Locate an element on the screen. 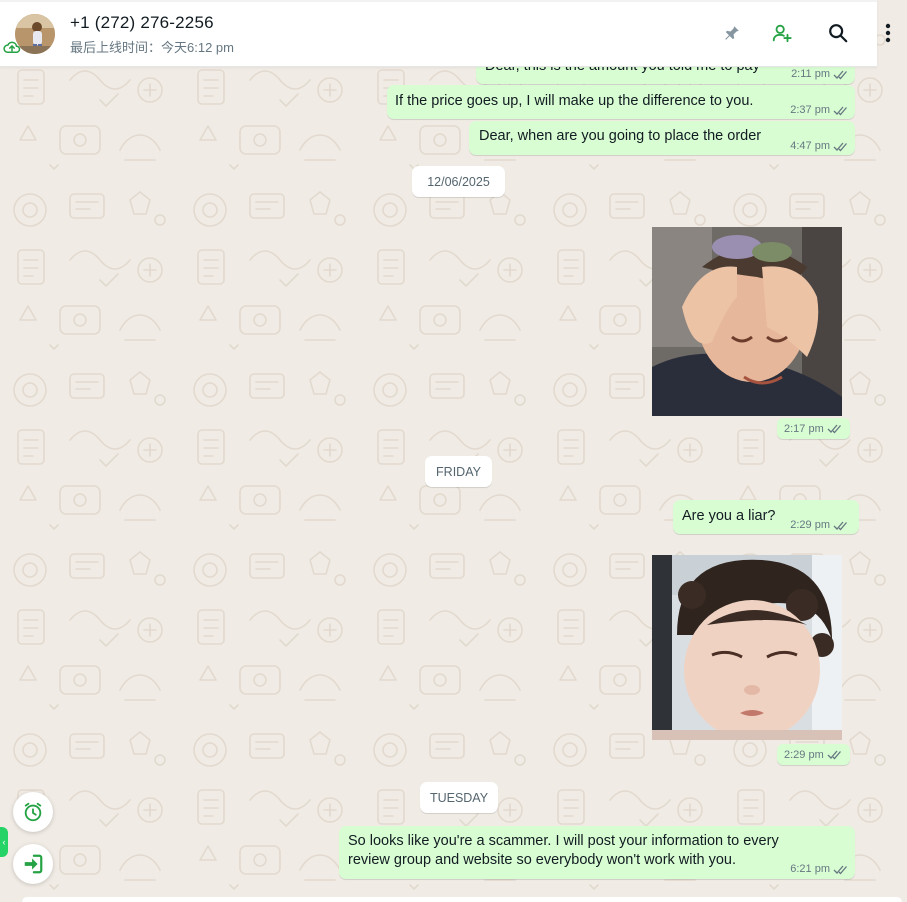  toddler-face-photo is located at coordinates (747, 647).